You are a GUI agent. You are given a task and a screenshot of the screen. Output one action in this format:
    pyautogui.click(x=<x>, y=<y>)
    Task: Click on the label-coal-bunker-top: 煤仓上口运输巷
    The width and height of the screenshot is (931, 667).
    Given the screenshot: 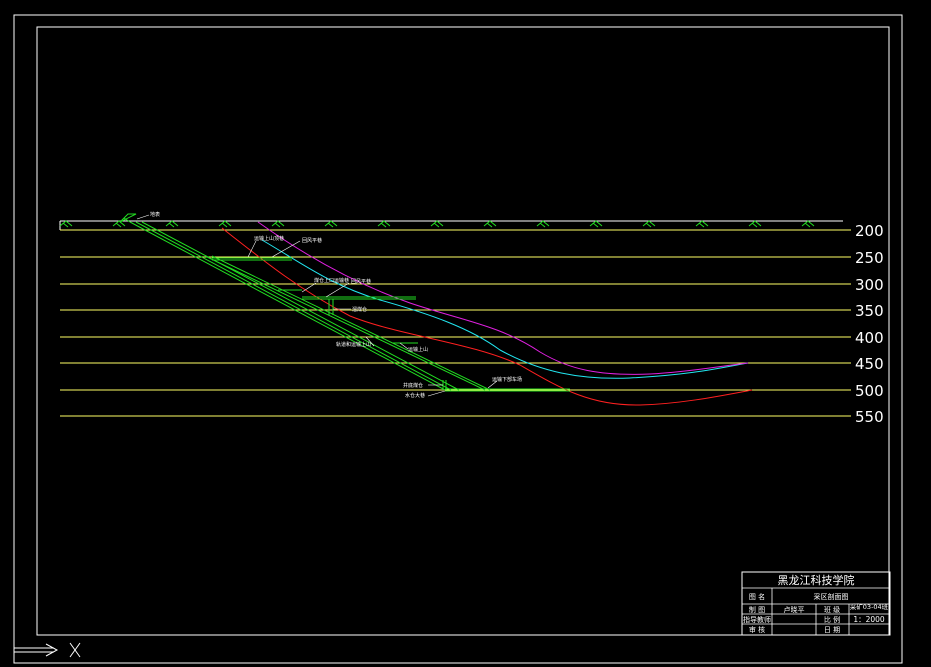 What is the action you would take?
    pyautogui.click(x=331, y=280)
    